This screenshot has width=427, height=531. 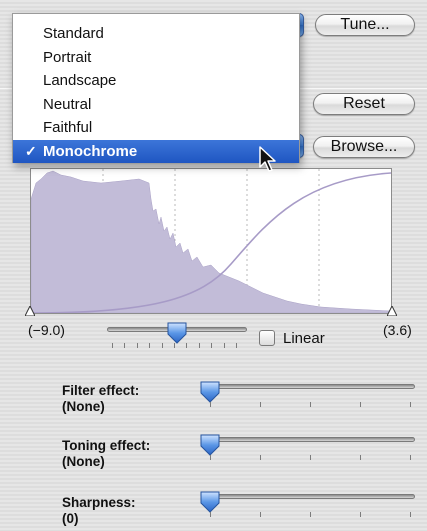 What do you see at coordinates (106, 454) in the screenshot?
I see `toning-effect-label: Toning effect: (None)` at bounding box center [106, 454].